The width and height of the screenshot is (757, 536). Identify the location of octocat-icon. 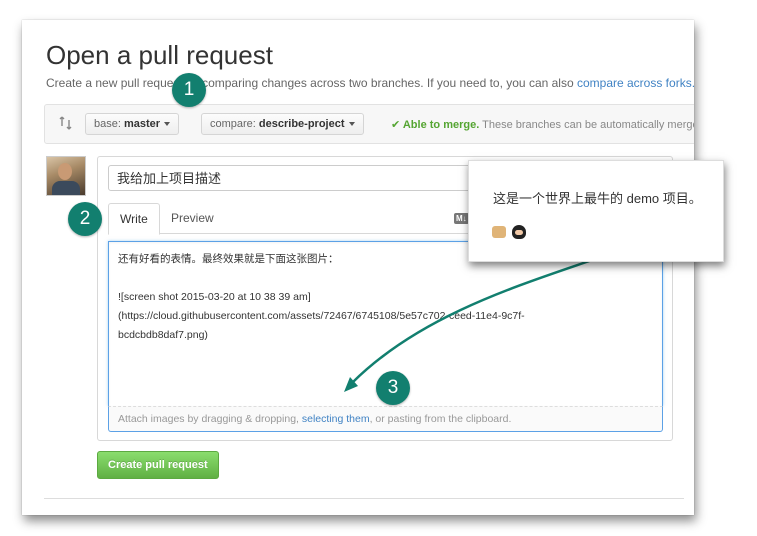
(519, 231).